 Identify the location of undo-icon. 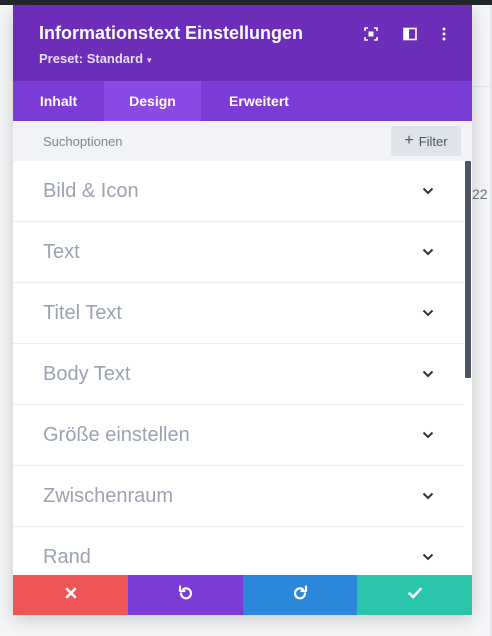
(186, 595).